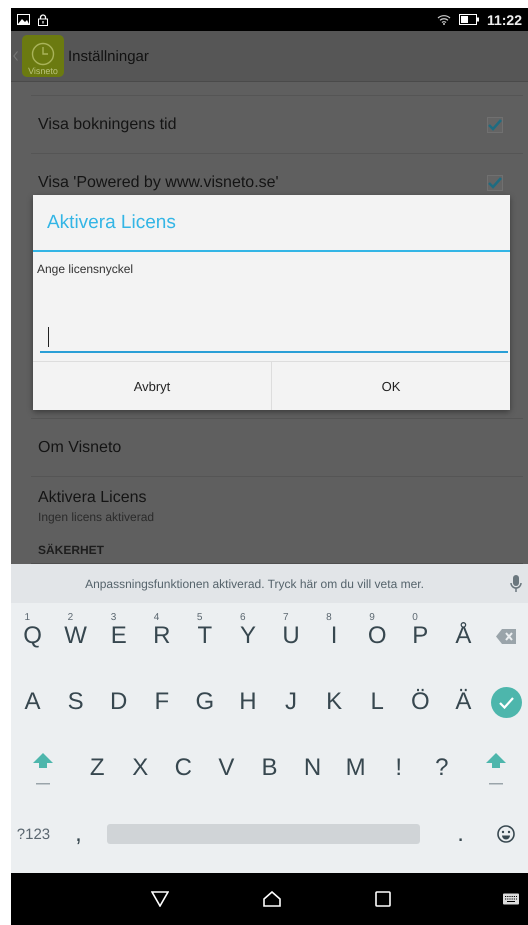 This screenshot has width=528, height=925. I want to click on setting-label: Visa bokningens tid, so click(107, 125).